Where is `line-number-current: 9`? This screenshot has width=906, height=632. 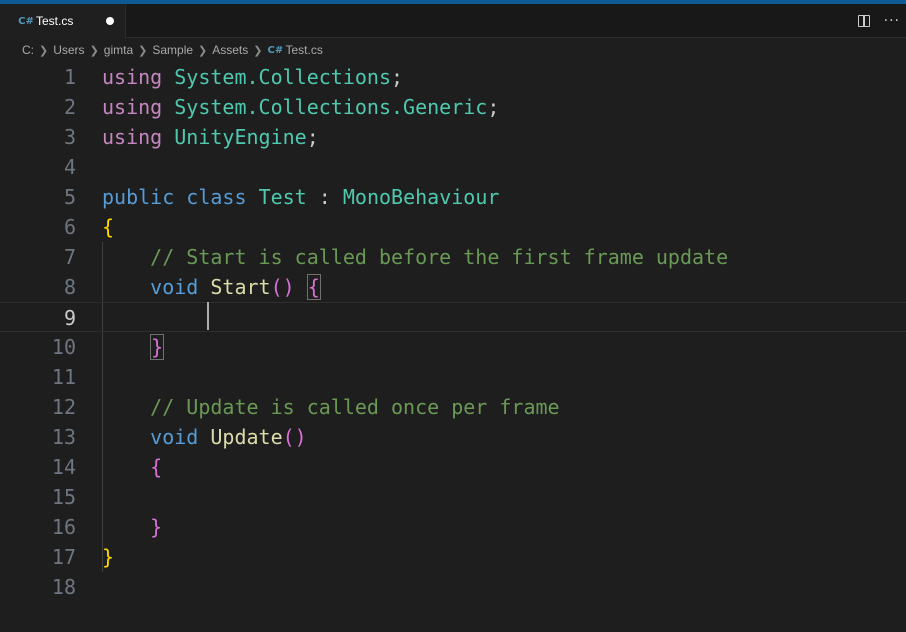
line-number-current: 9 is located at coordinates (69, 318).